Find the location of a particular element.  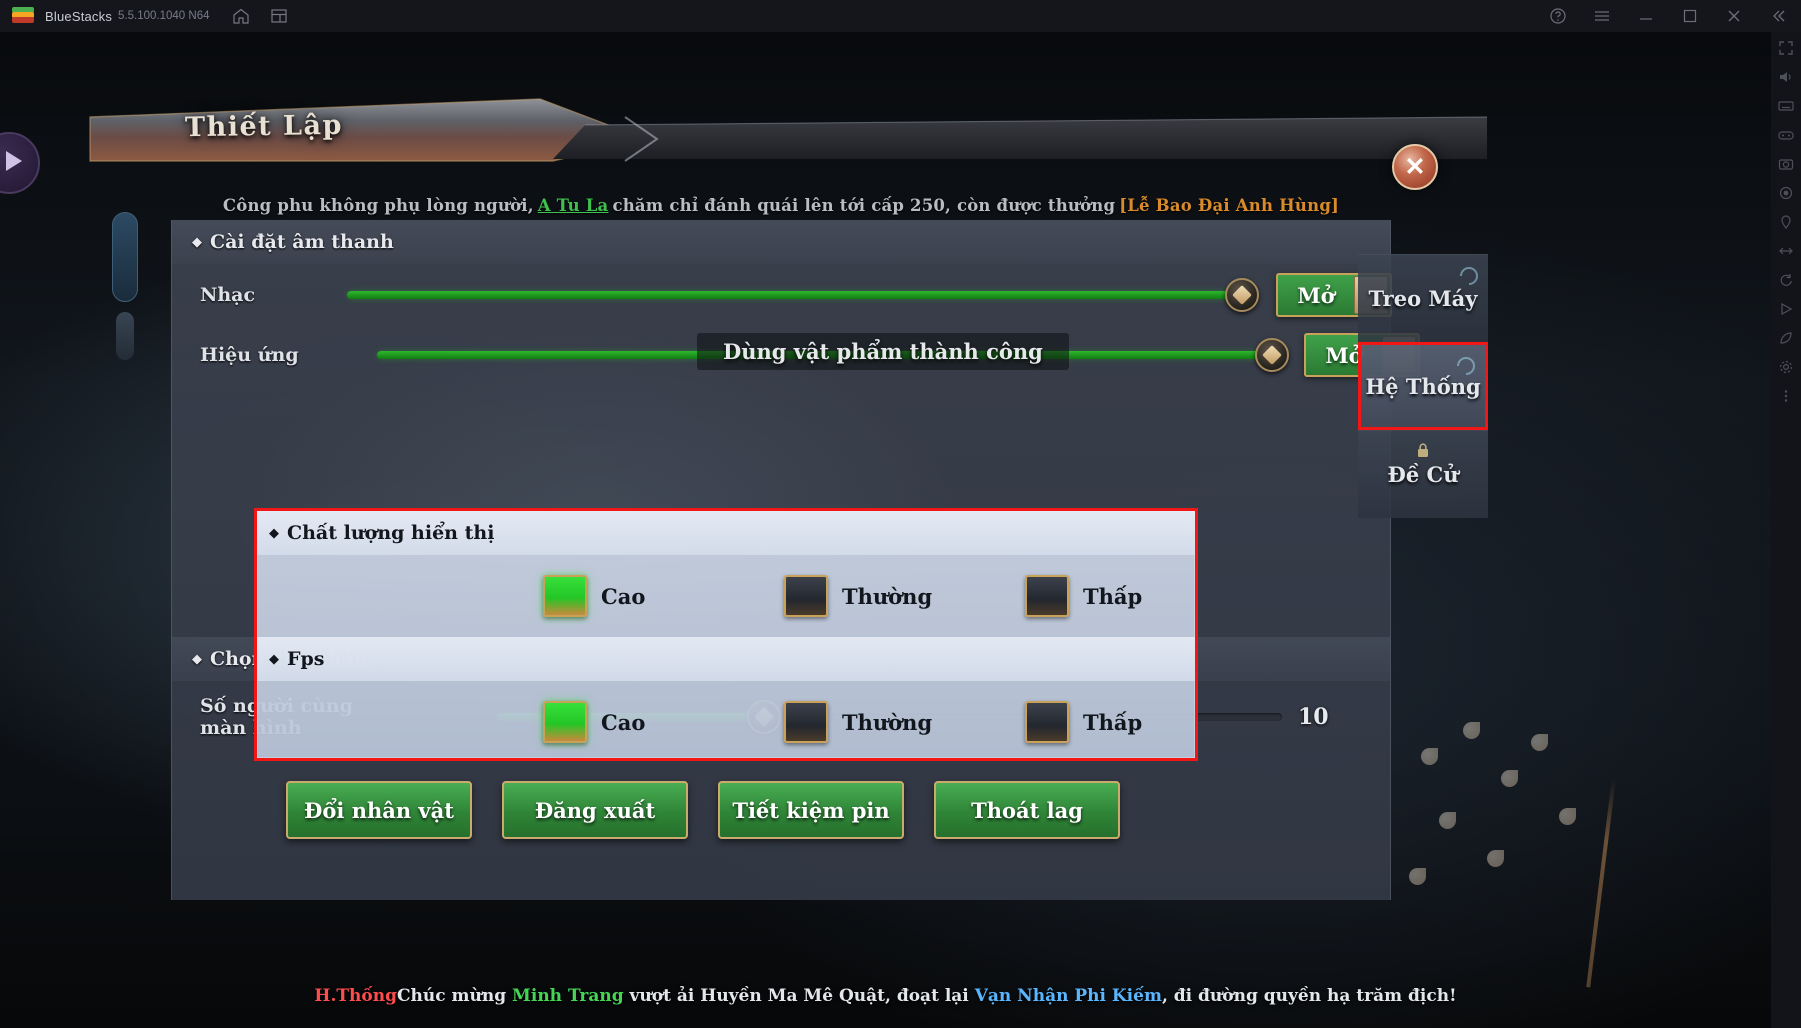

fps-options: Cao Thường Thấp is located at coordinates (726, 722).